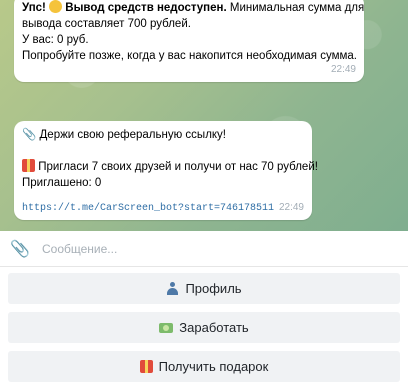  What do you see at coordinates (295, 8) in the screenshot?
I see `message-text: Минимальная сумма для` at bounding box center [295, 8].